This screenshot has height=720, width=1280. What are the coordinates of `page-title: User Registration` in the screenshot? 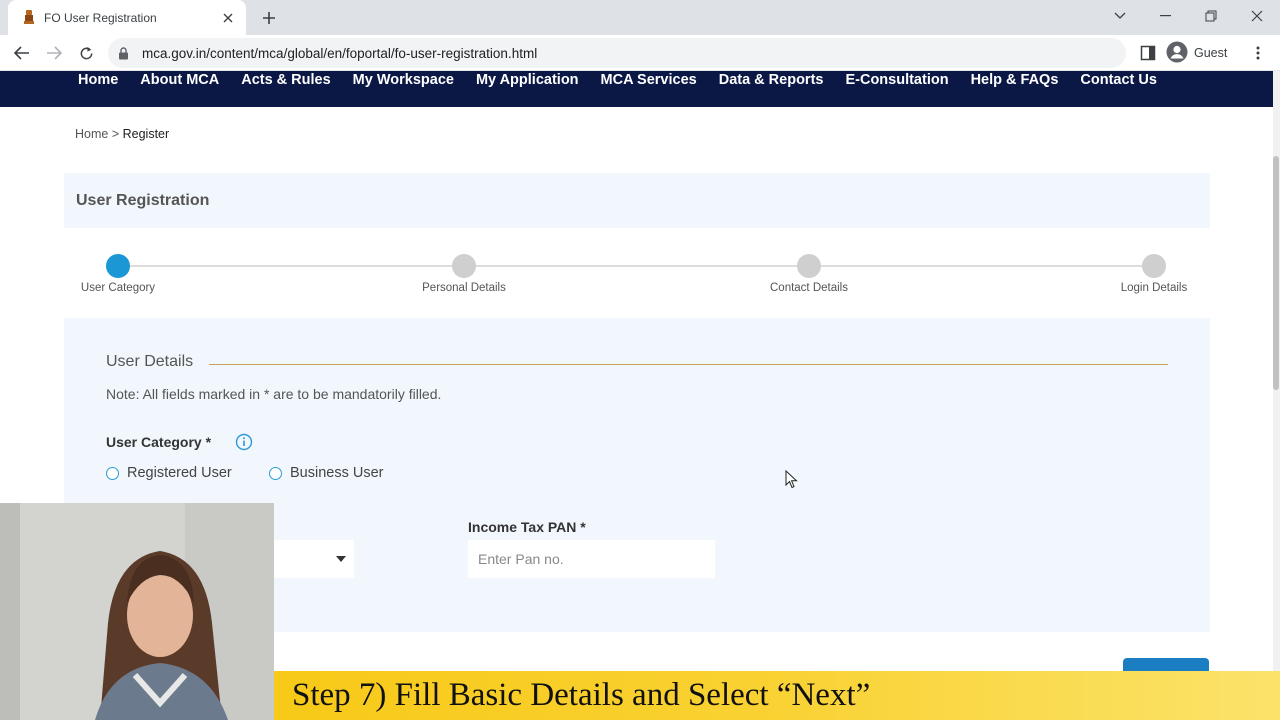 It's located at (143, 200).